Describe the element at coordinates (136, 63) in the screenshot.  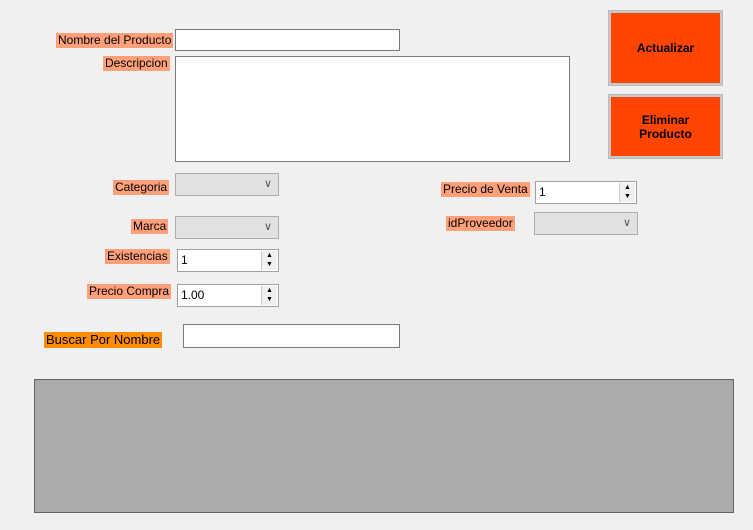
I see `descripcion-label: Descripcion` at that location.